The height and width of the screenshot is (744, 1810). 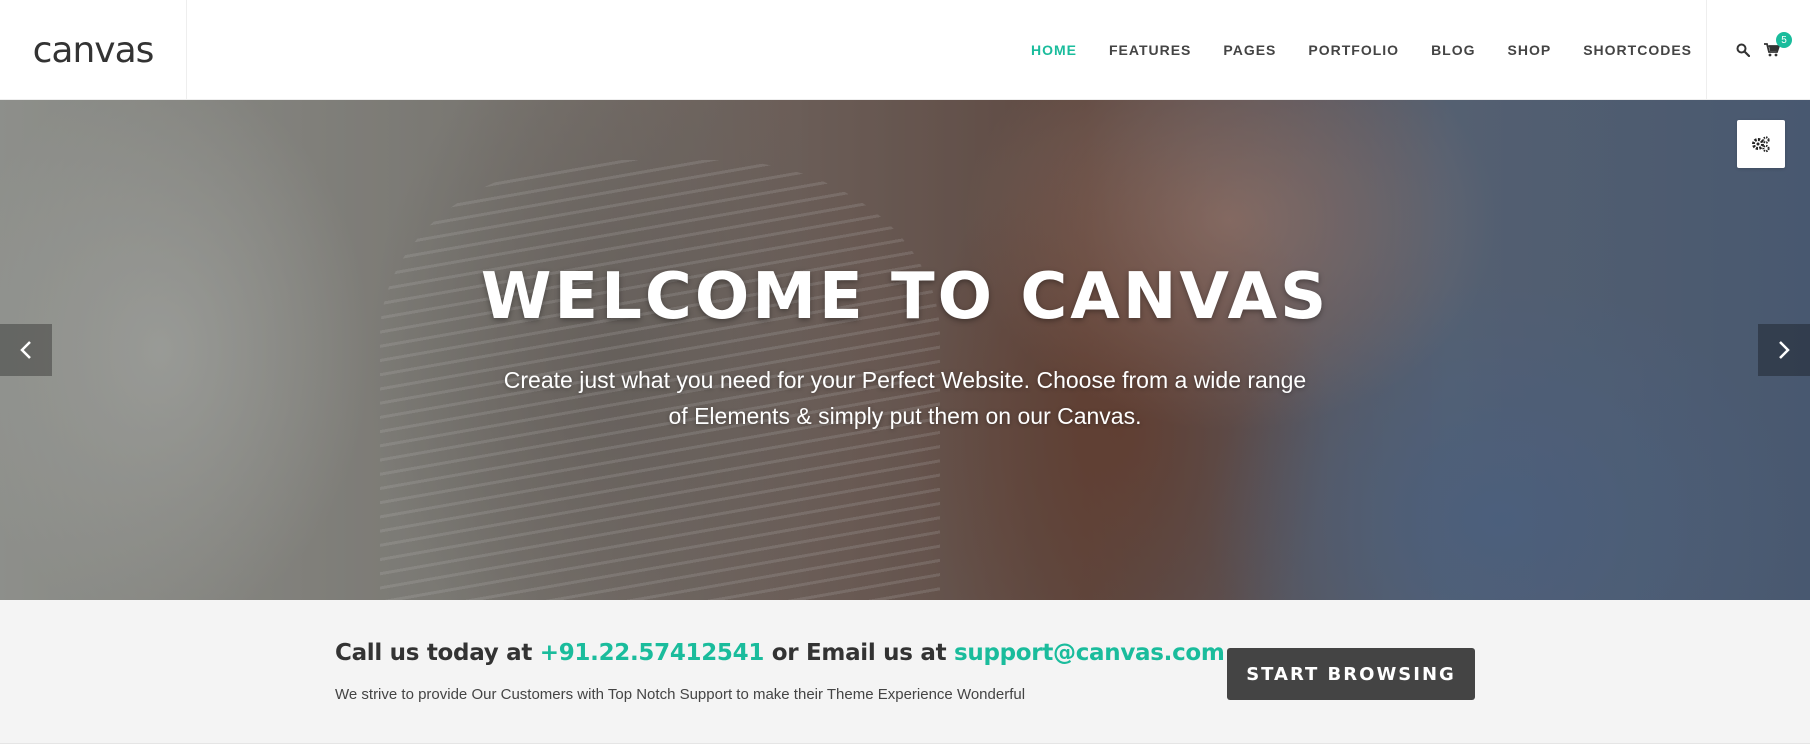 I want to click on hero-title: WELCOME TO CANVAS, so click(x=905, y=297).